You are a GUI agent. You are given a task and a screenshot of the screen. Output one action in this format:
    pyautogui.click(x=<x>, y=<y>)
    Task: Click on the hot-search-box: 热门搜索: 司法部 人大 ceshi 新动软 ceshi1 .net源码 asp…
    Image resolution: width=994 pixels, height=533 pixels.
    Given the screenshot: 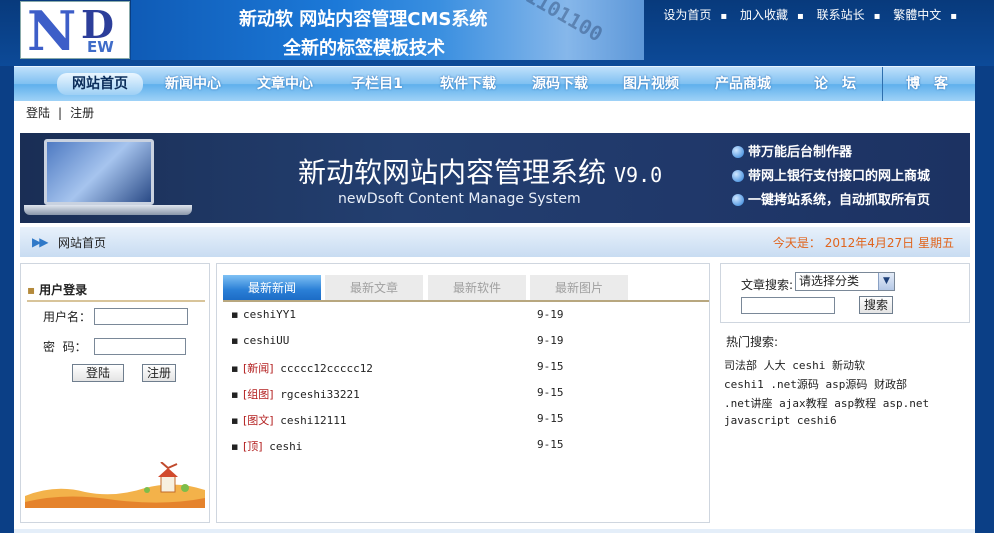 What is the action you would take?
    pyautogui.click(x=845, y=427)
    